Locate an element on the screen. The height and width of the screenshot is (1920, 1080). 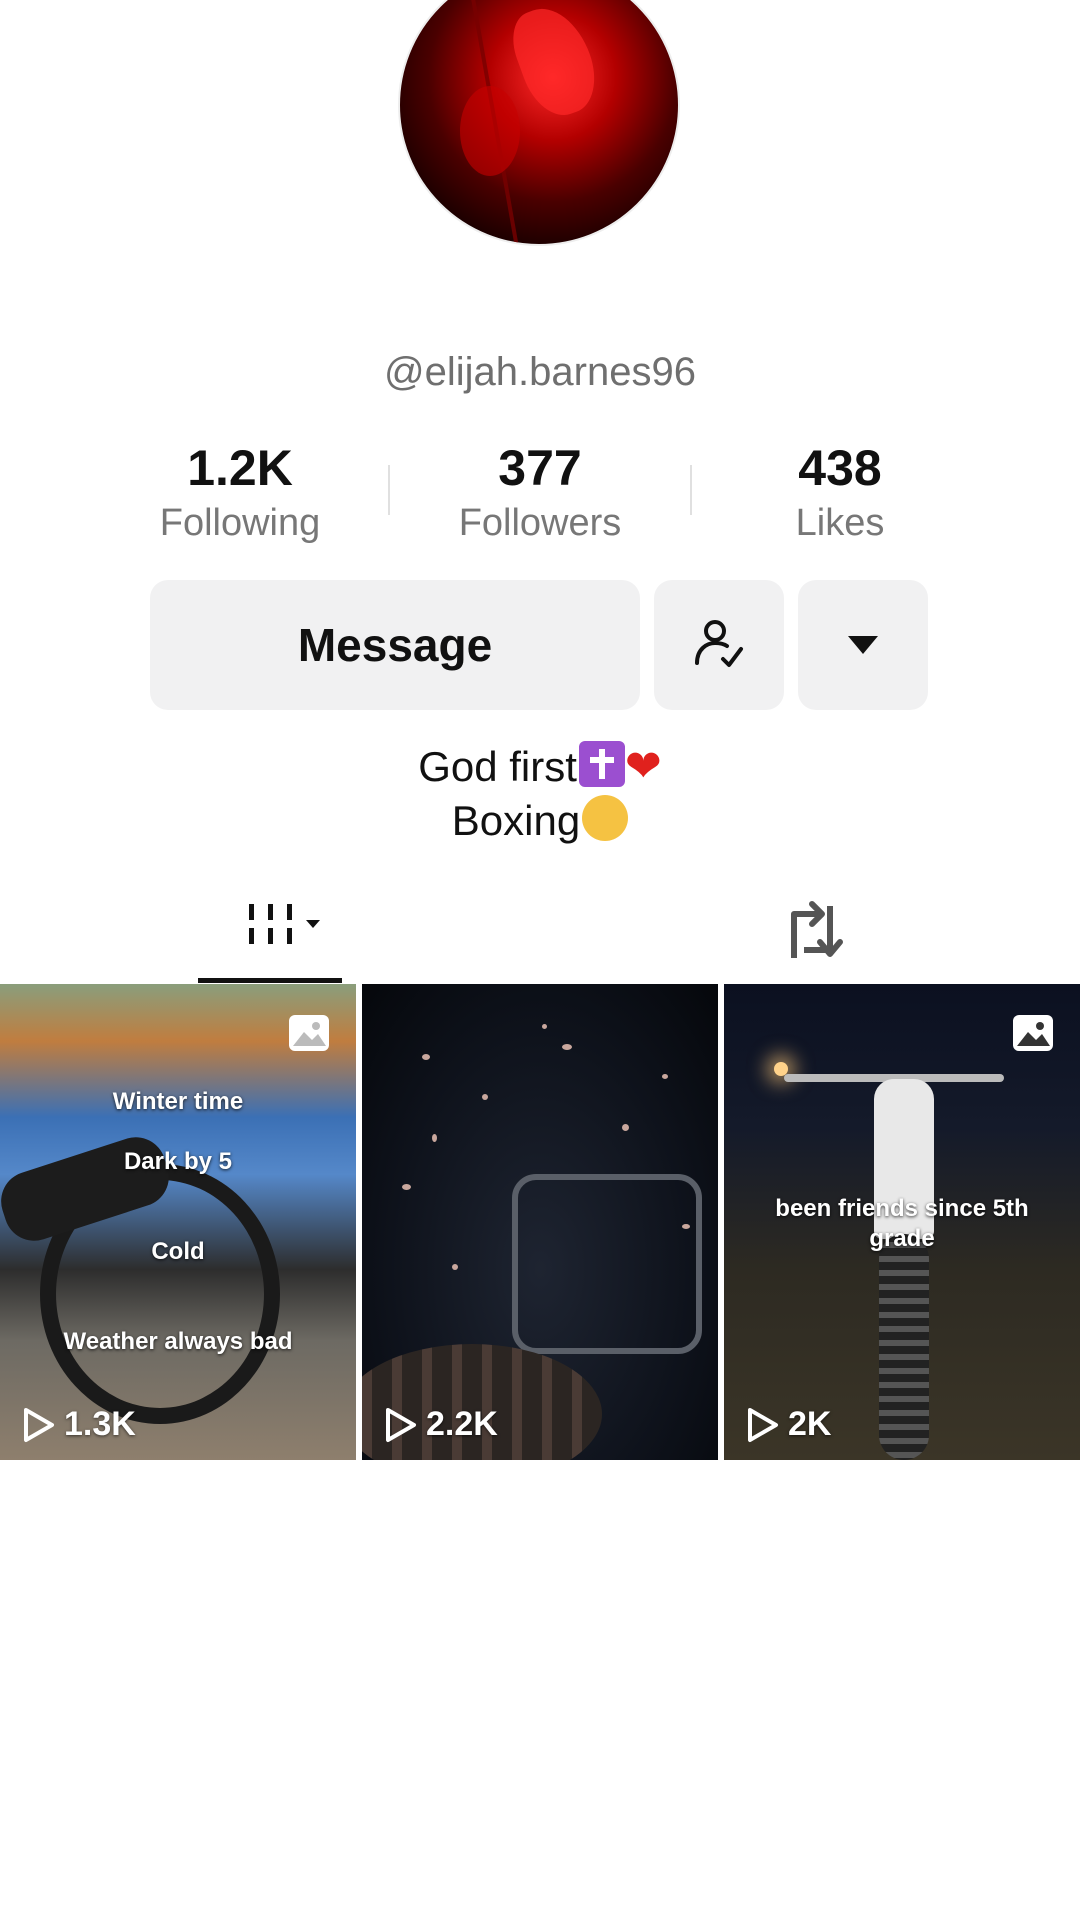
grid-columns-icon is located at coordinates (284, 924).